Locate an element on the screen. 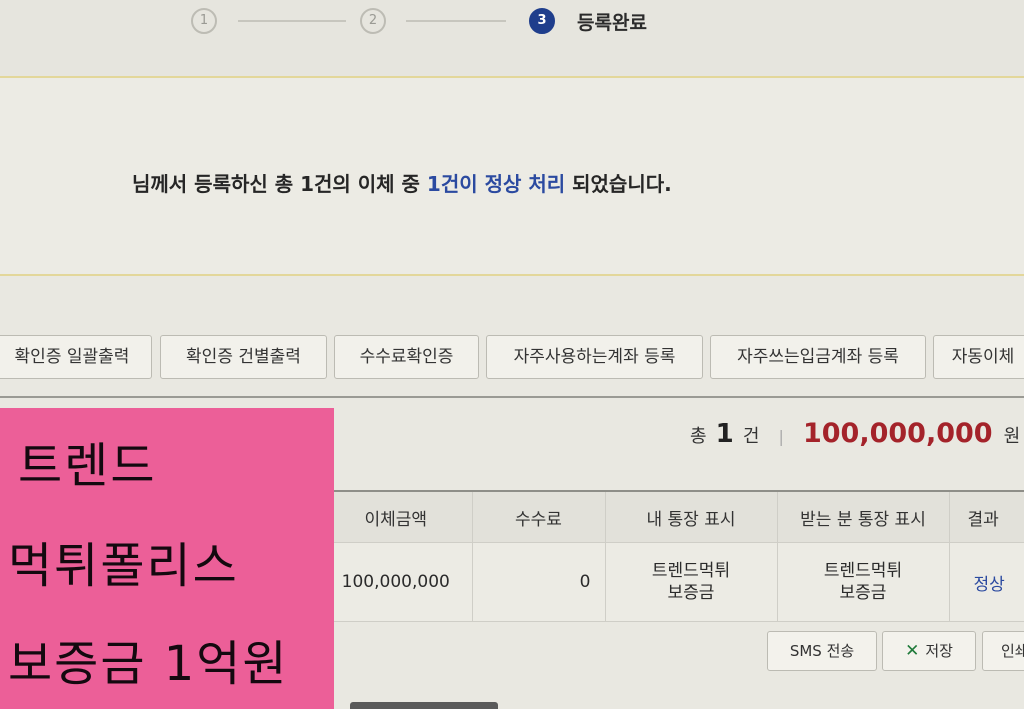 This screenshot has width=1024, height=709. print-button: 인쇄 is located at coordinates (1003, 651).